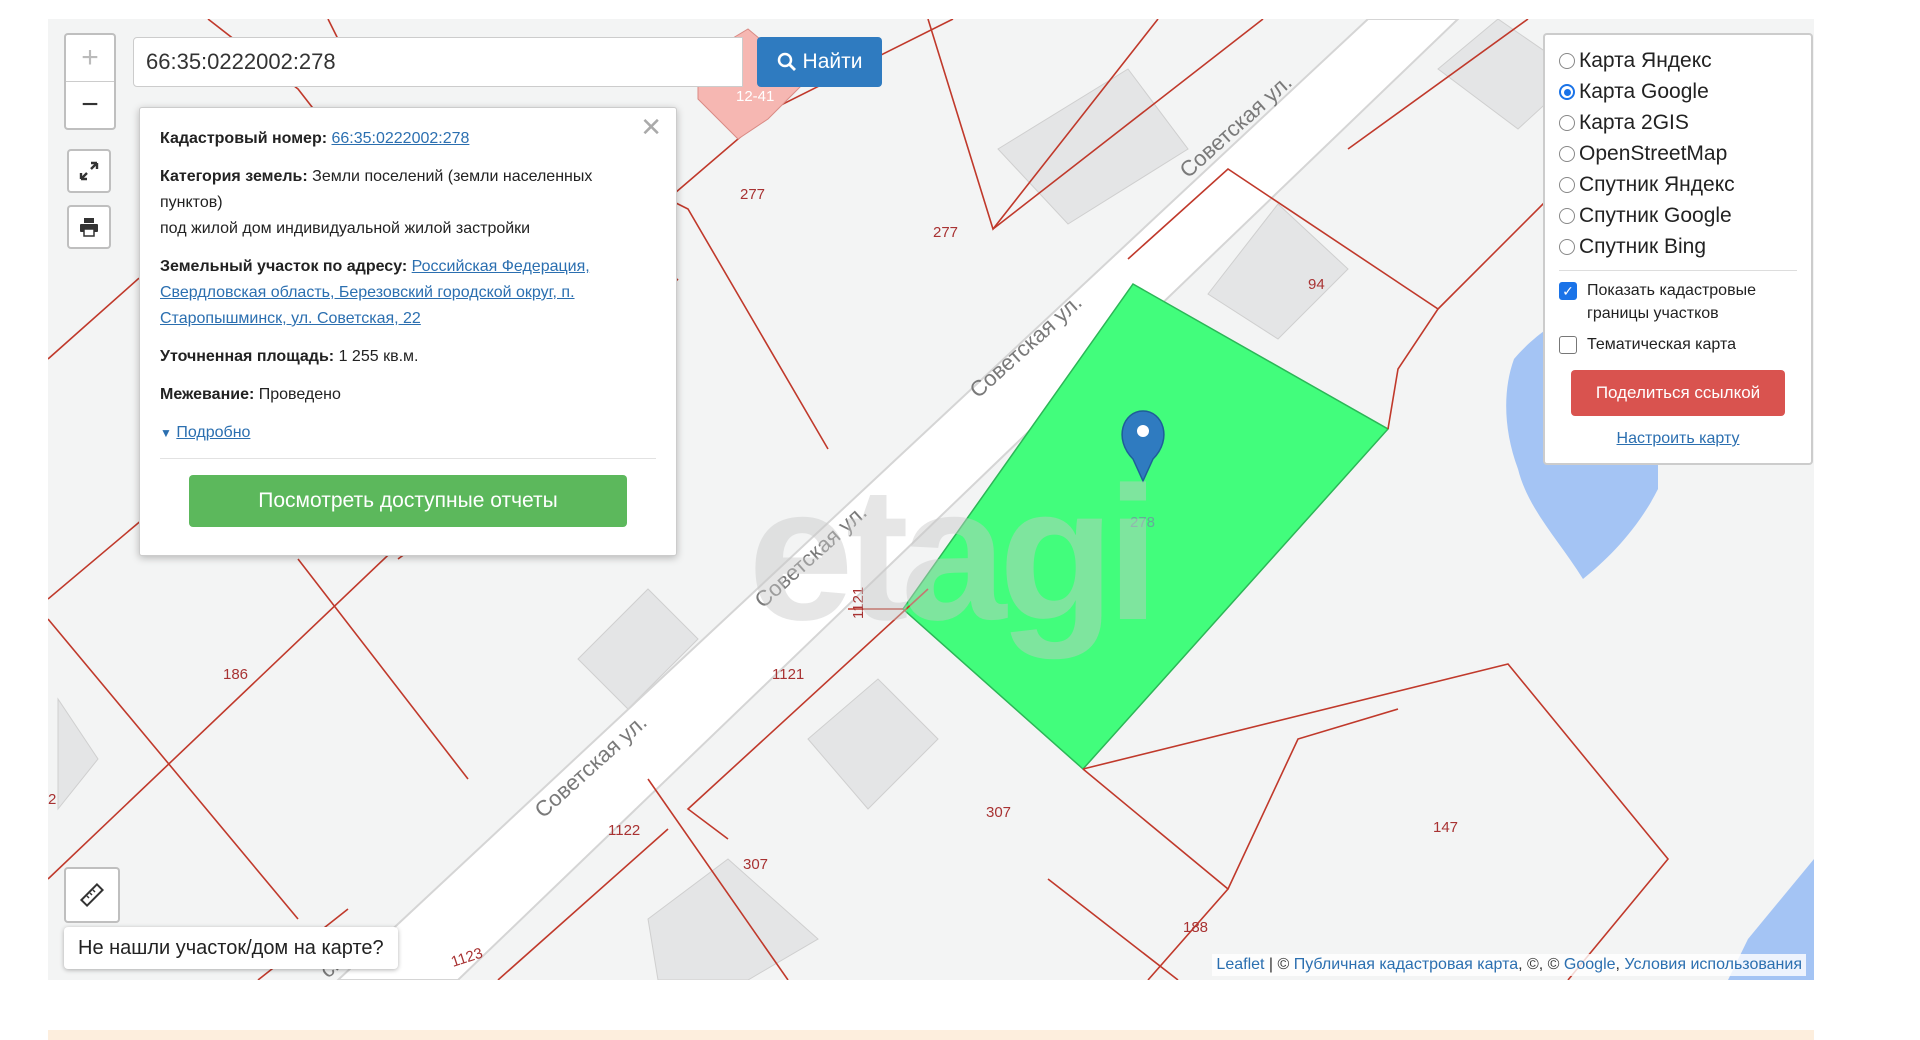 The image size is (1920, 1040). I want to click on checkbox-checked: ✓, so click(1568, 291).